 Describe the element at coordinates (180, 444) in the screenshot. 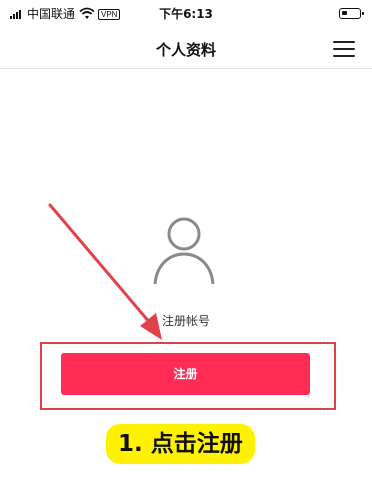

I see `annotation-instruction: 1. 点击注册` at that location.